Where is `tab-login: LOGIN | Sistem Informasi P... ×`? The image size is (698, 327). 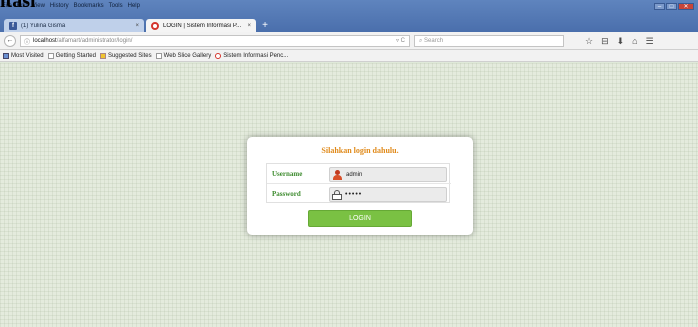 tab-login: LOGIN | Sistem Informasi P... × is located at coordinates (201, 25).